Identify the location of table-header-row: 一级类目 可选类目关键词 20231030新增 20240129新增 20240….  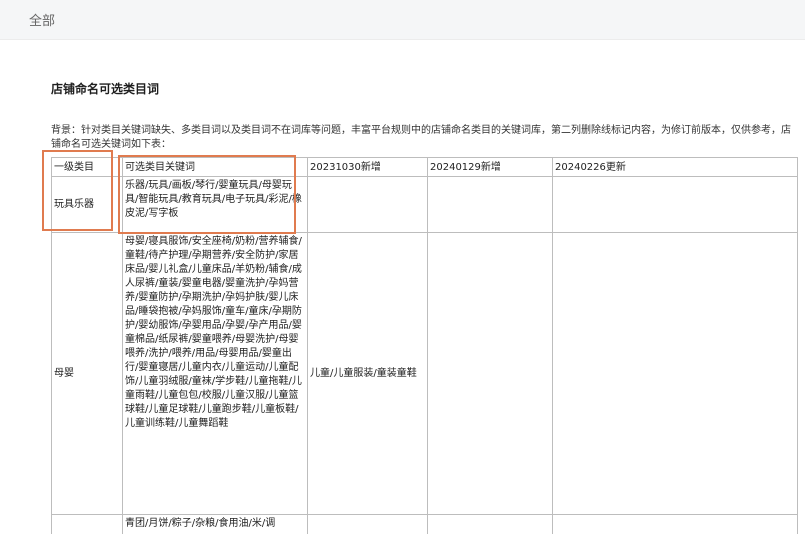
(424, 167).